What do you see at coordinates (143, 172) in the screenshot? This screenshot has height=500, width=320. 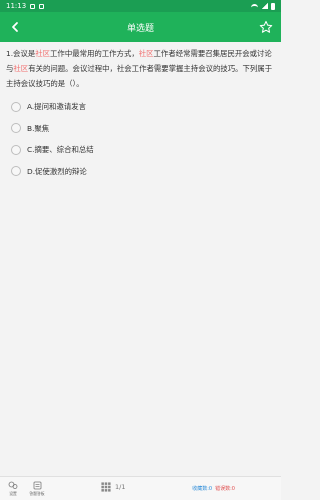 I see `option-d: D.促使激烈的辩论` at bounding box center [143, 172].